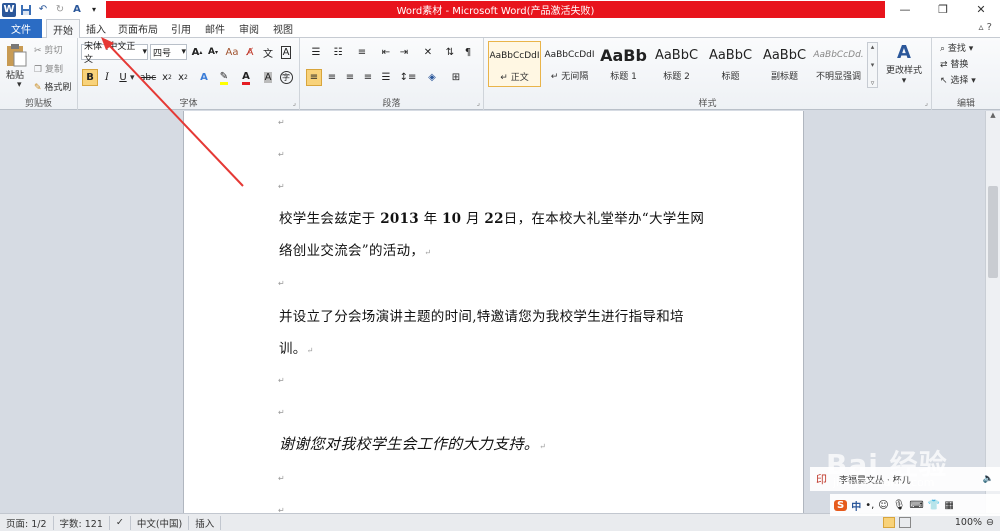 The width and height of the screenshot is (1000, 531). Describe the element at coordinates (841, 505) in the screenshot. I see `sogou-logo-icon: S` at that location.